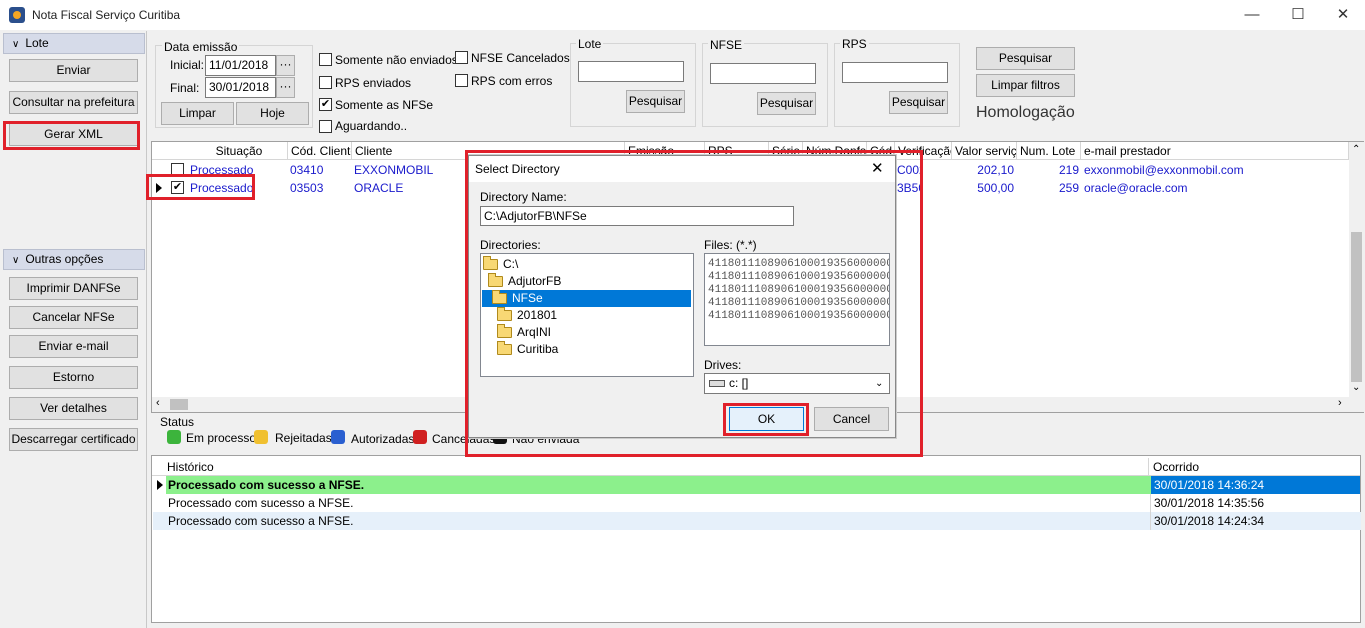 The image size is (1365, 628). What do you see at coordinates (512, 81) in the screenshot?
I see `rps-com-erros-label: RPS com erros` at bounding box center [512, 81].